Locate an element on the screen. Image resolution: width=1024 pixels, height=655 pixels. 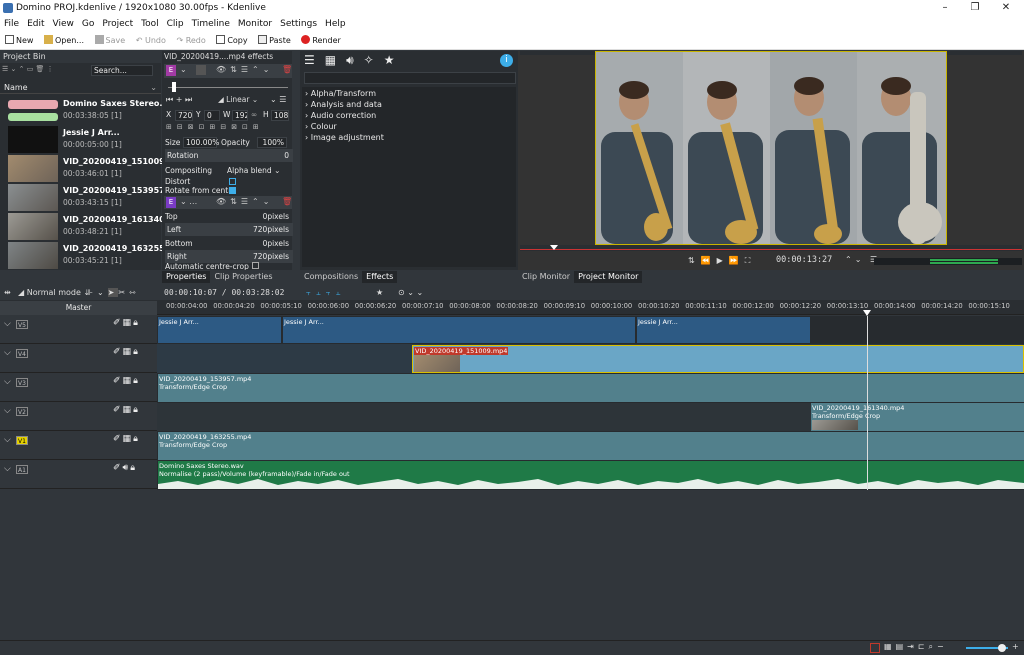
monitor-timecode: 00:00:13:27 is located at coordinates (804, 260).